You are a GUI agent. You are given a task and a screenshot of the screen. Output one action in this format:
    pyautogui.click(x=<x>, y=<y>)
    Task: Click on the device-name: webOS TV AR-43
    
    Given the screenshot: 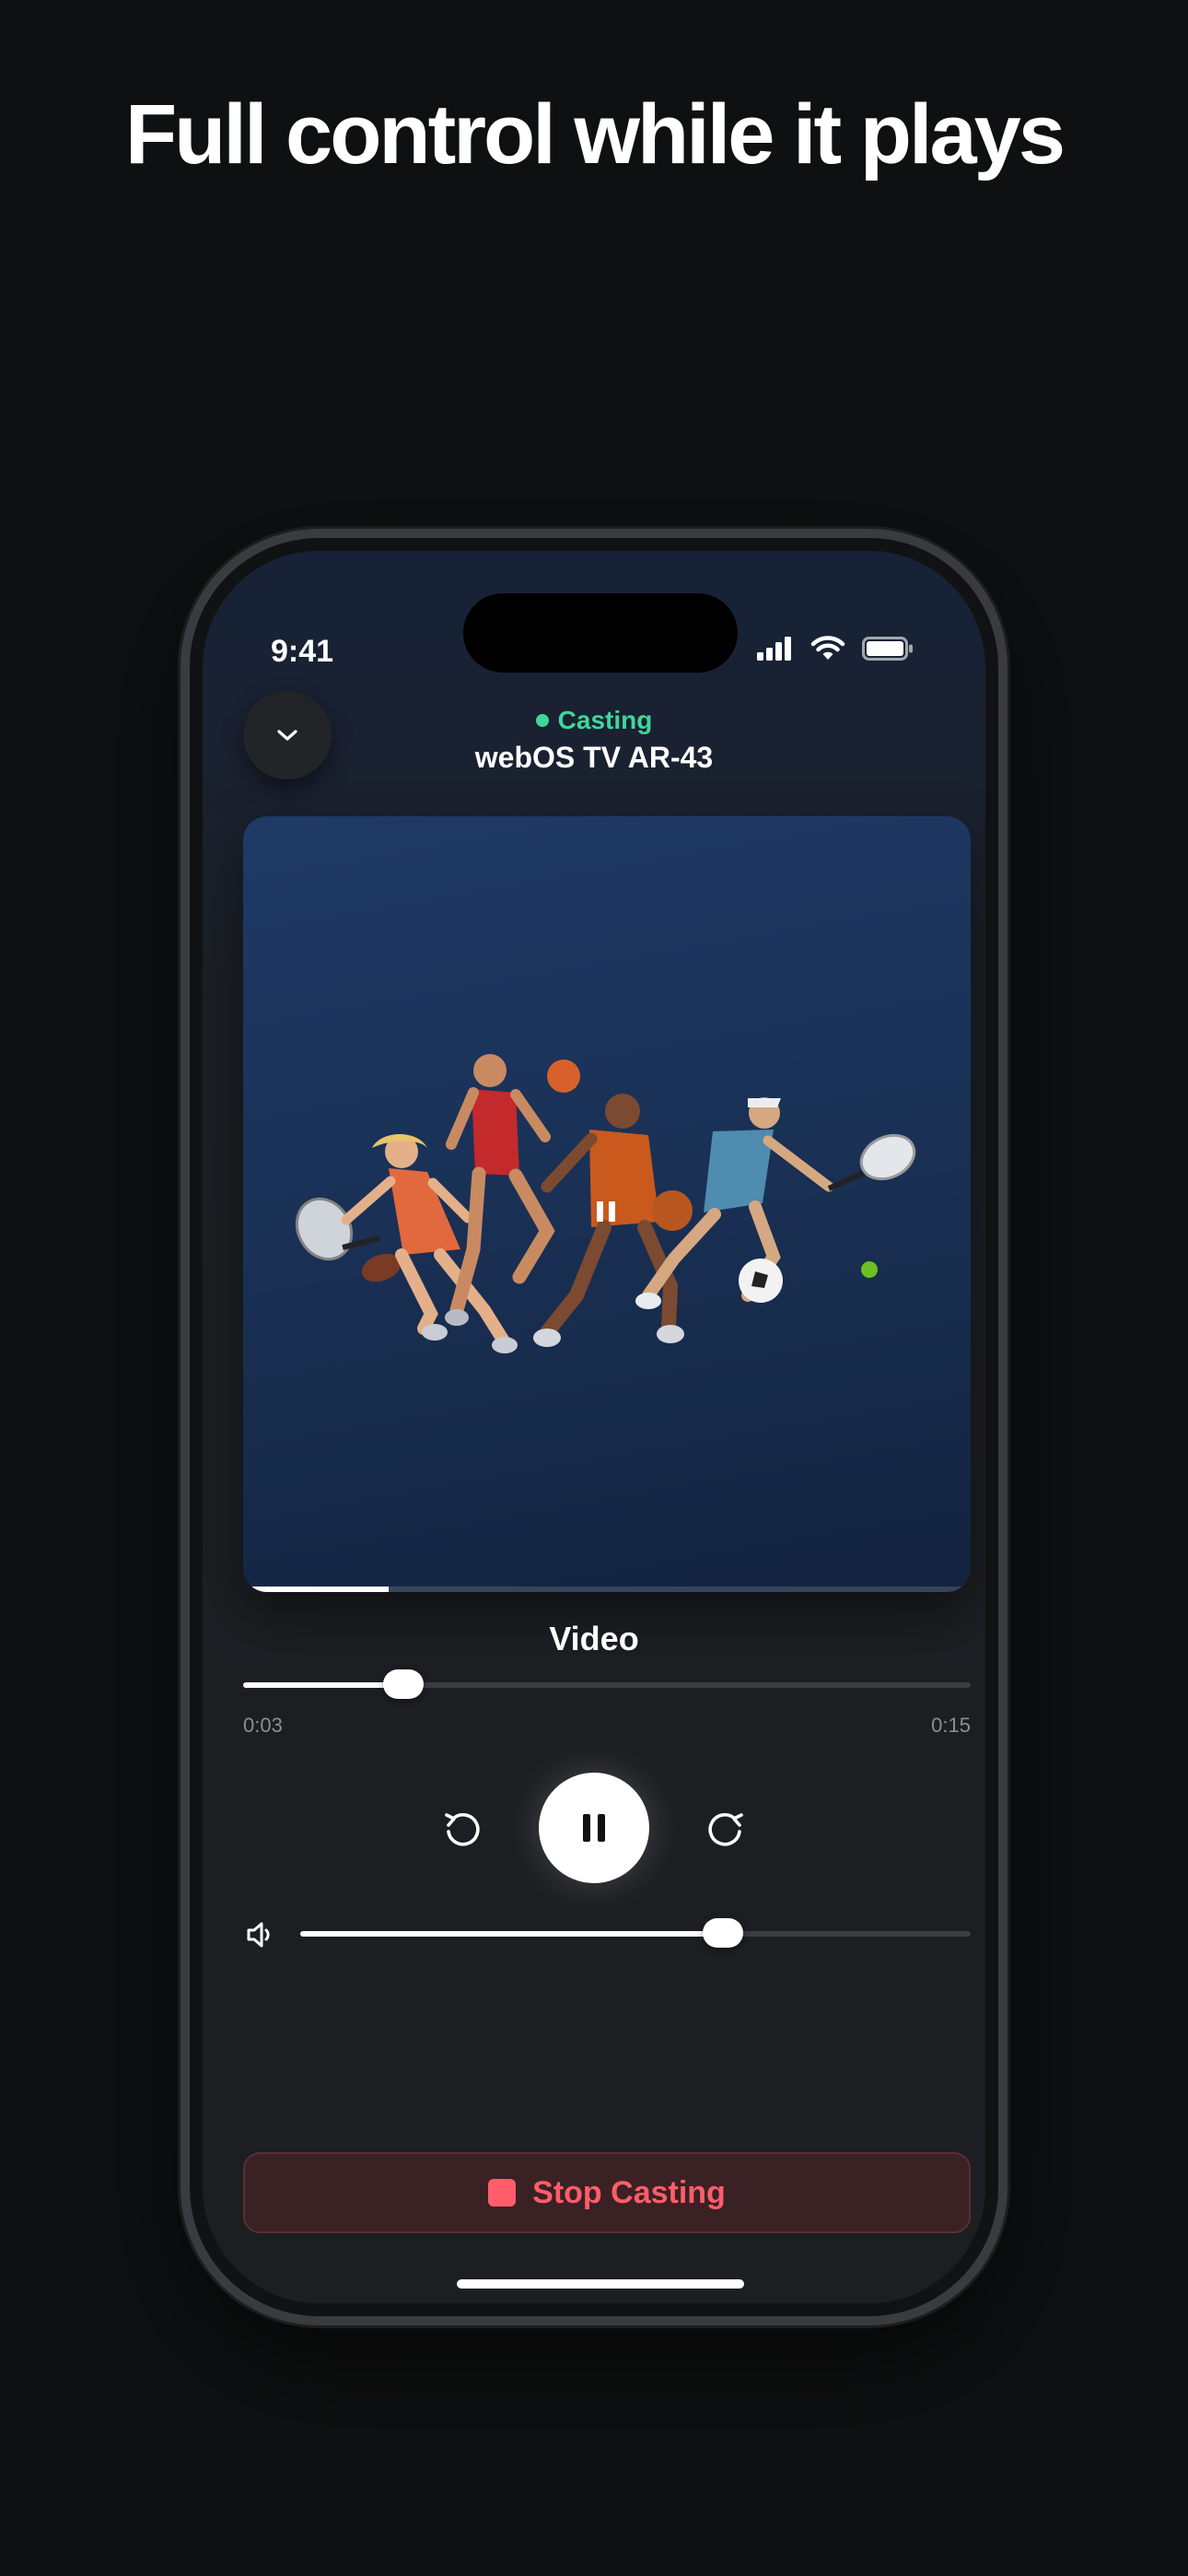 What is the action you would take?
    pyautogui.click(x=594, y=757)
    